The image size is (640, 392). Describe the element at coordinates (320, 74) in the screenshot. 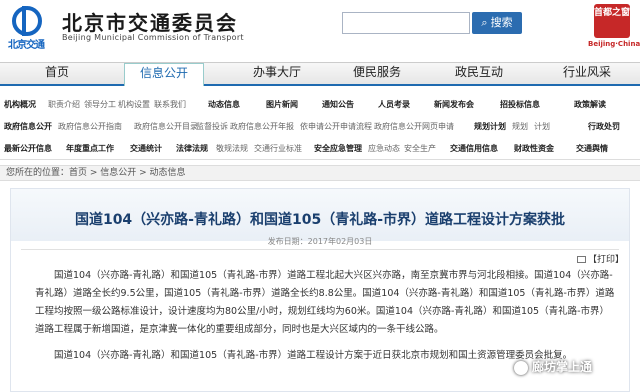

I see `main-nav: 首页 信息公开 办事大厅 便民服务 政民互动 行业风采` at that location.